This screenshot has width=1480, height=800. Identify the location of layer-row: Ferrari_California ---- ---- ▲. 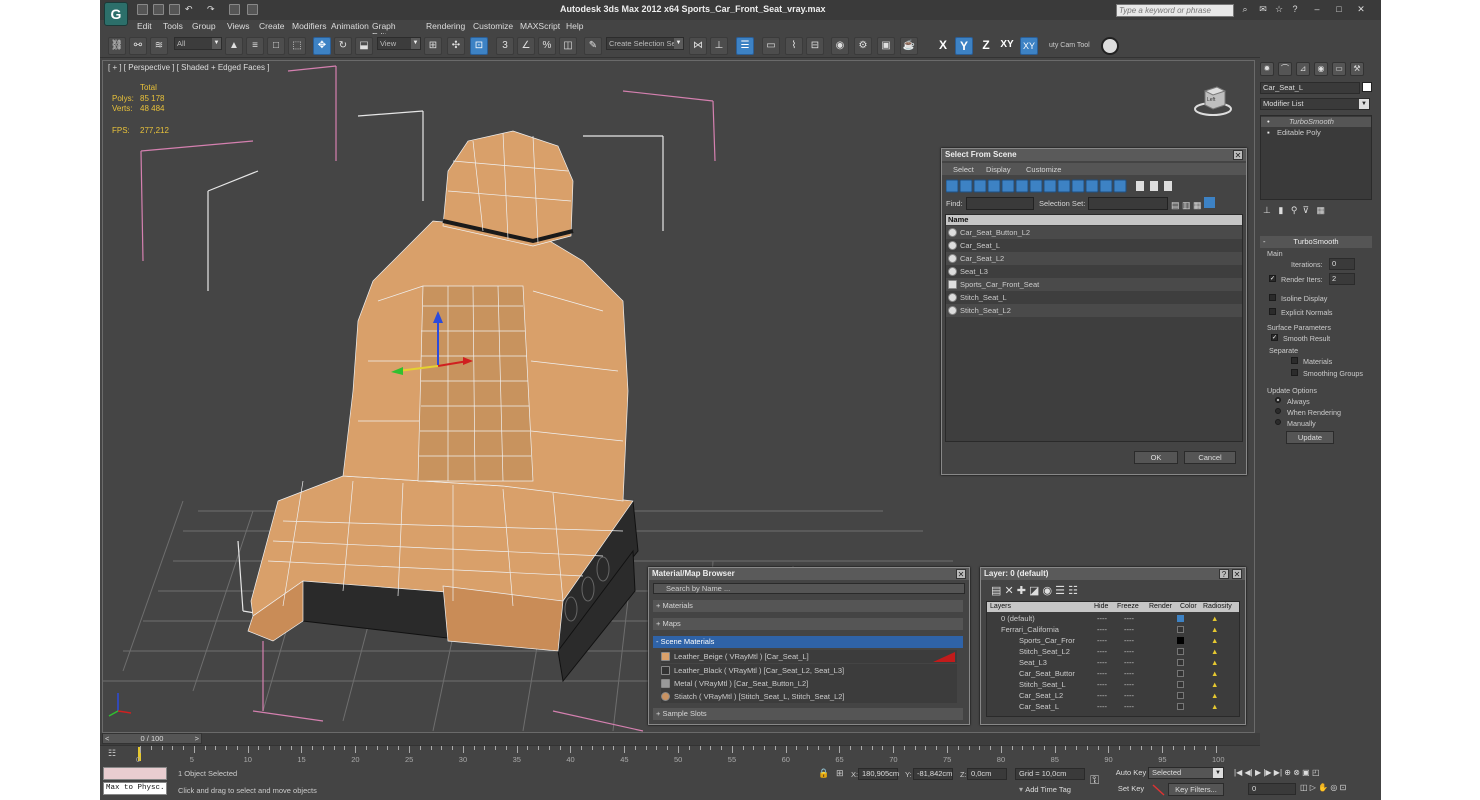
(1113, 629).